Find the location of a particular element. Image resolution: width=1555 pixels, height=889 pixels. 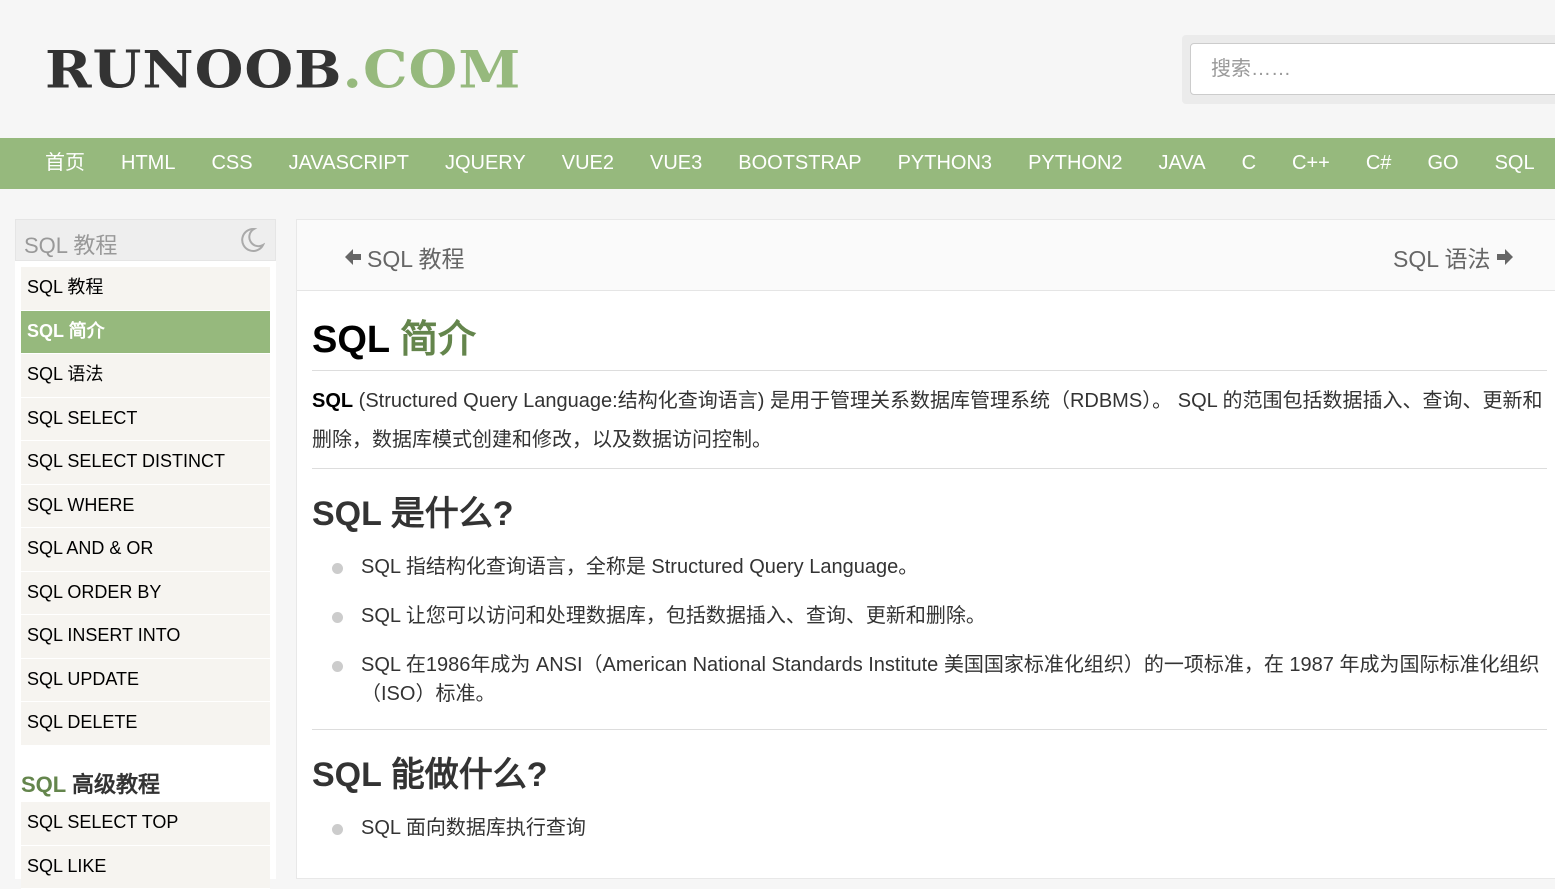

prev-label: SQL 教程 is located at coordinates (416, 257).